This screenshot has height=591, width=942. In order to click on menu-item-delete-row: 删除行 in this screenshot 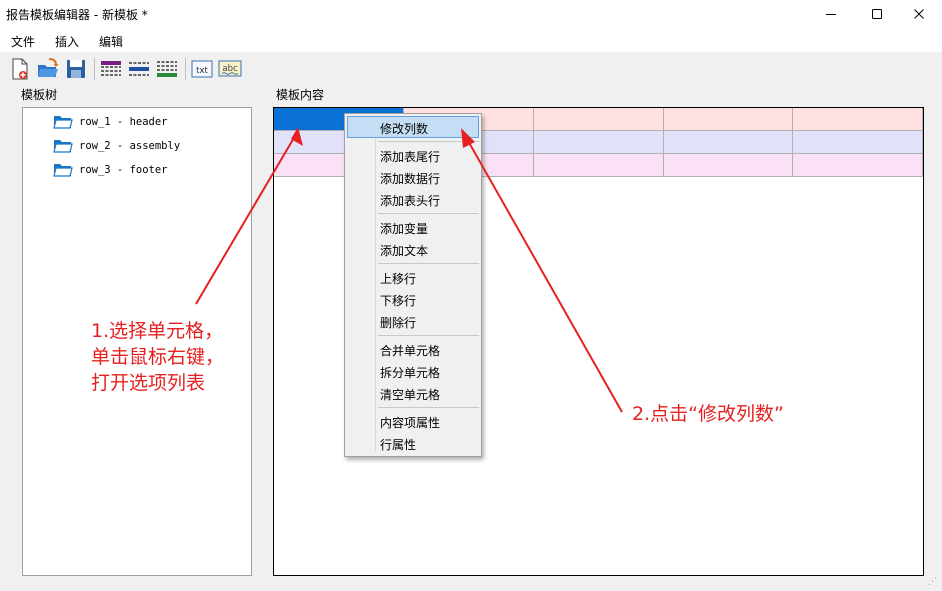, I will do `click(413, 321)`.